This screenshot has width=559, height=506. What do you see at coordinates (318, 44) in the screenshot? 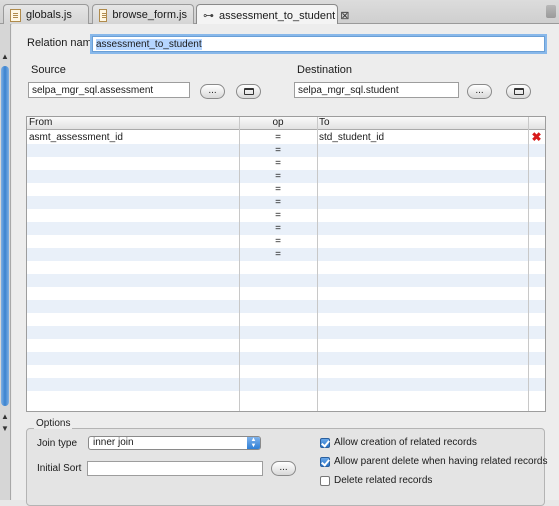
I see `relation-name-field: assessment_to_student` at bounding box center [318, 44].